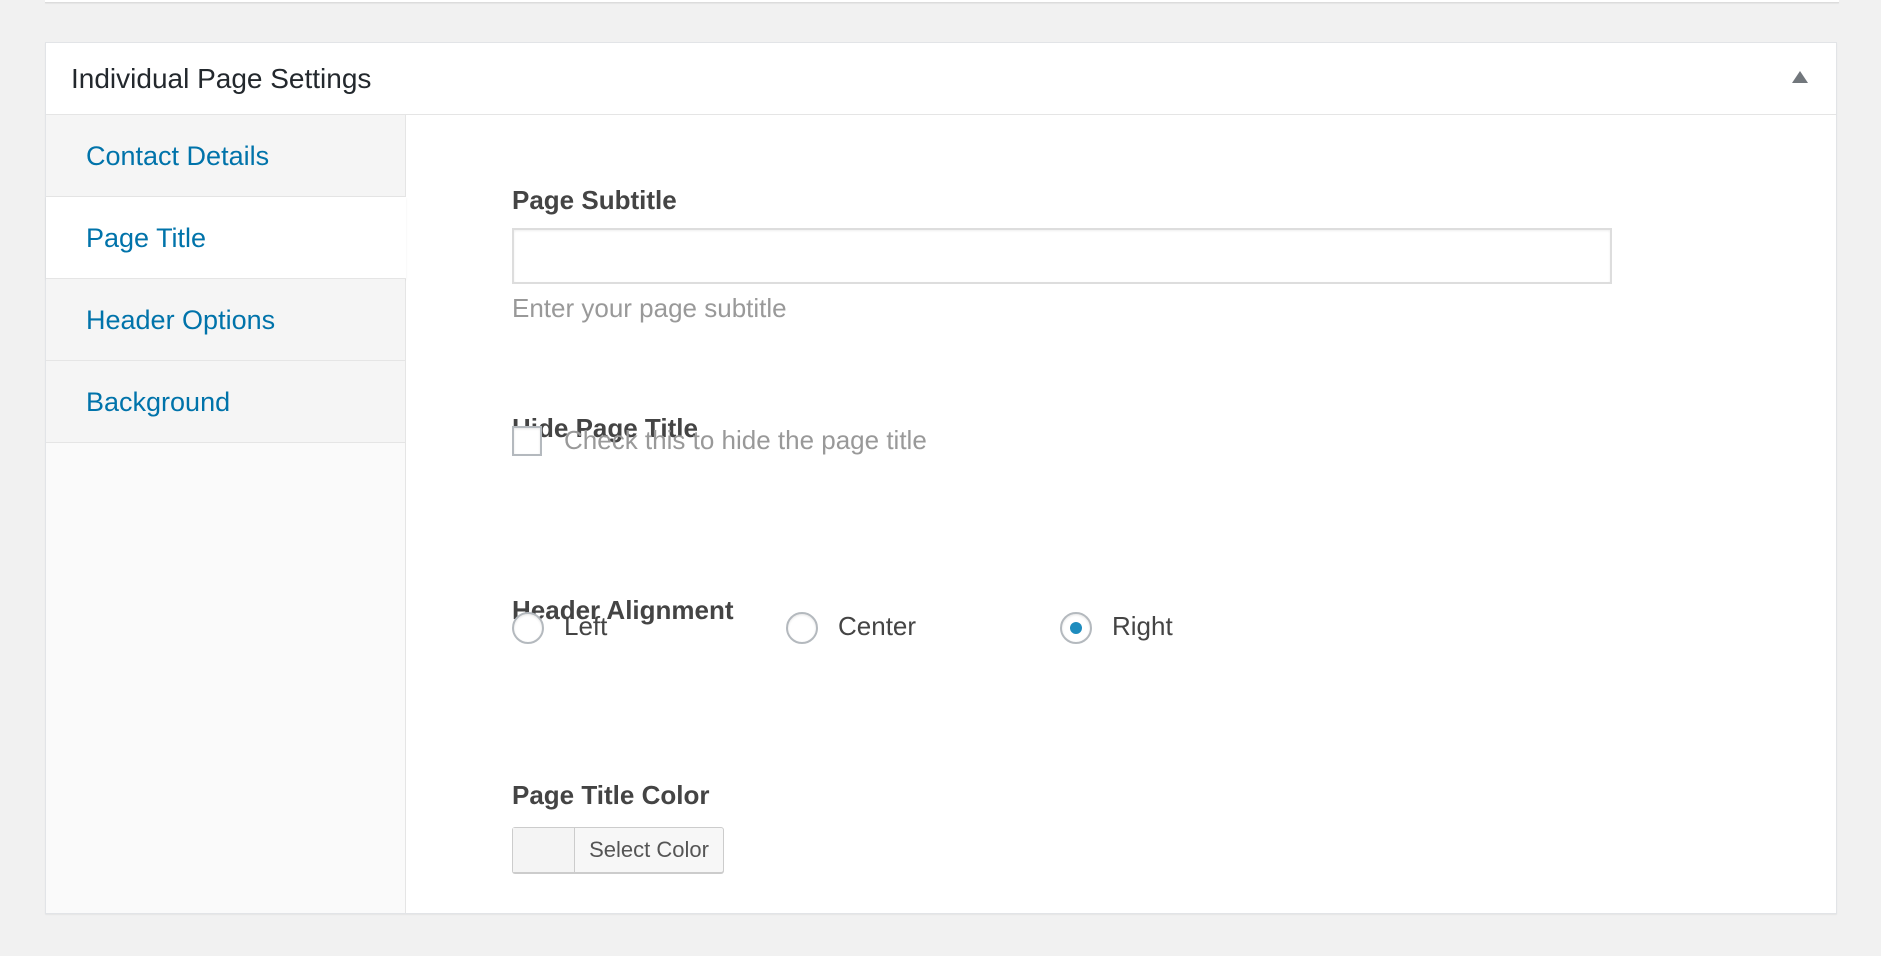  I want to click on header-alignment-label: Header Alignment, so click(623, 610).